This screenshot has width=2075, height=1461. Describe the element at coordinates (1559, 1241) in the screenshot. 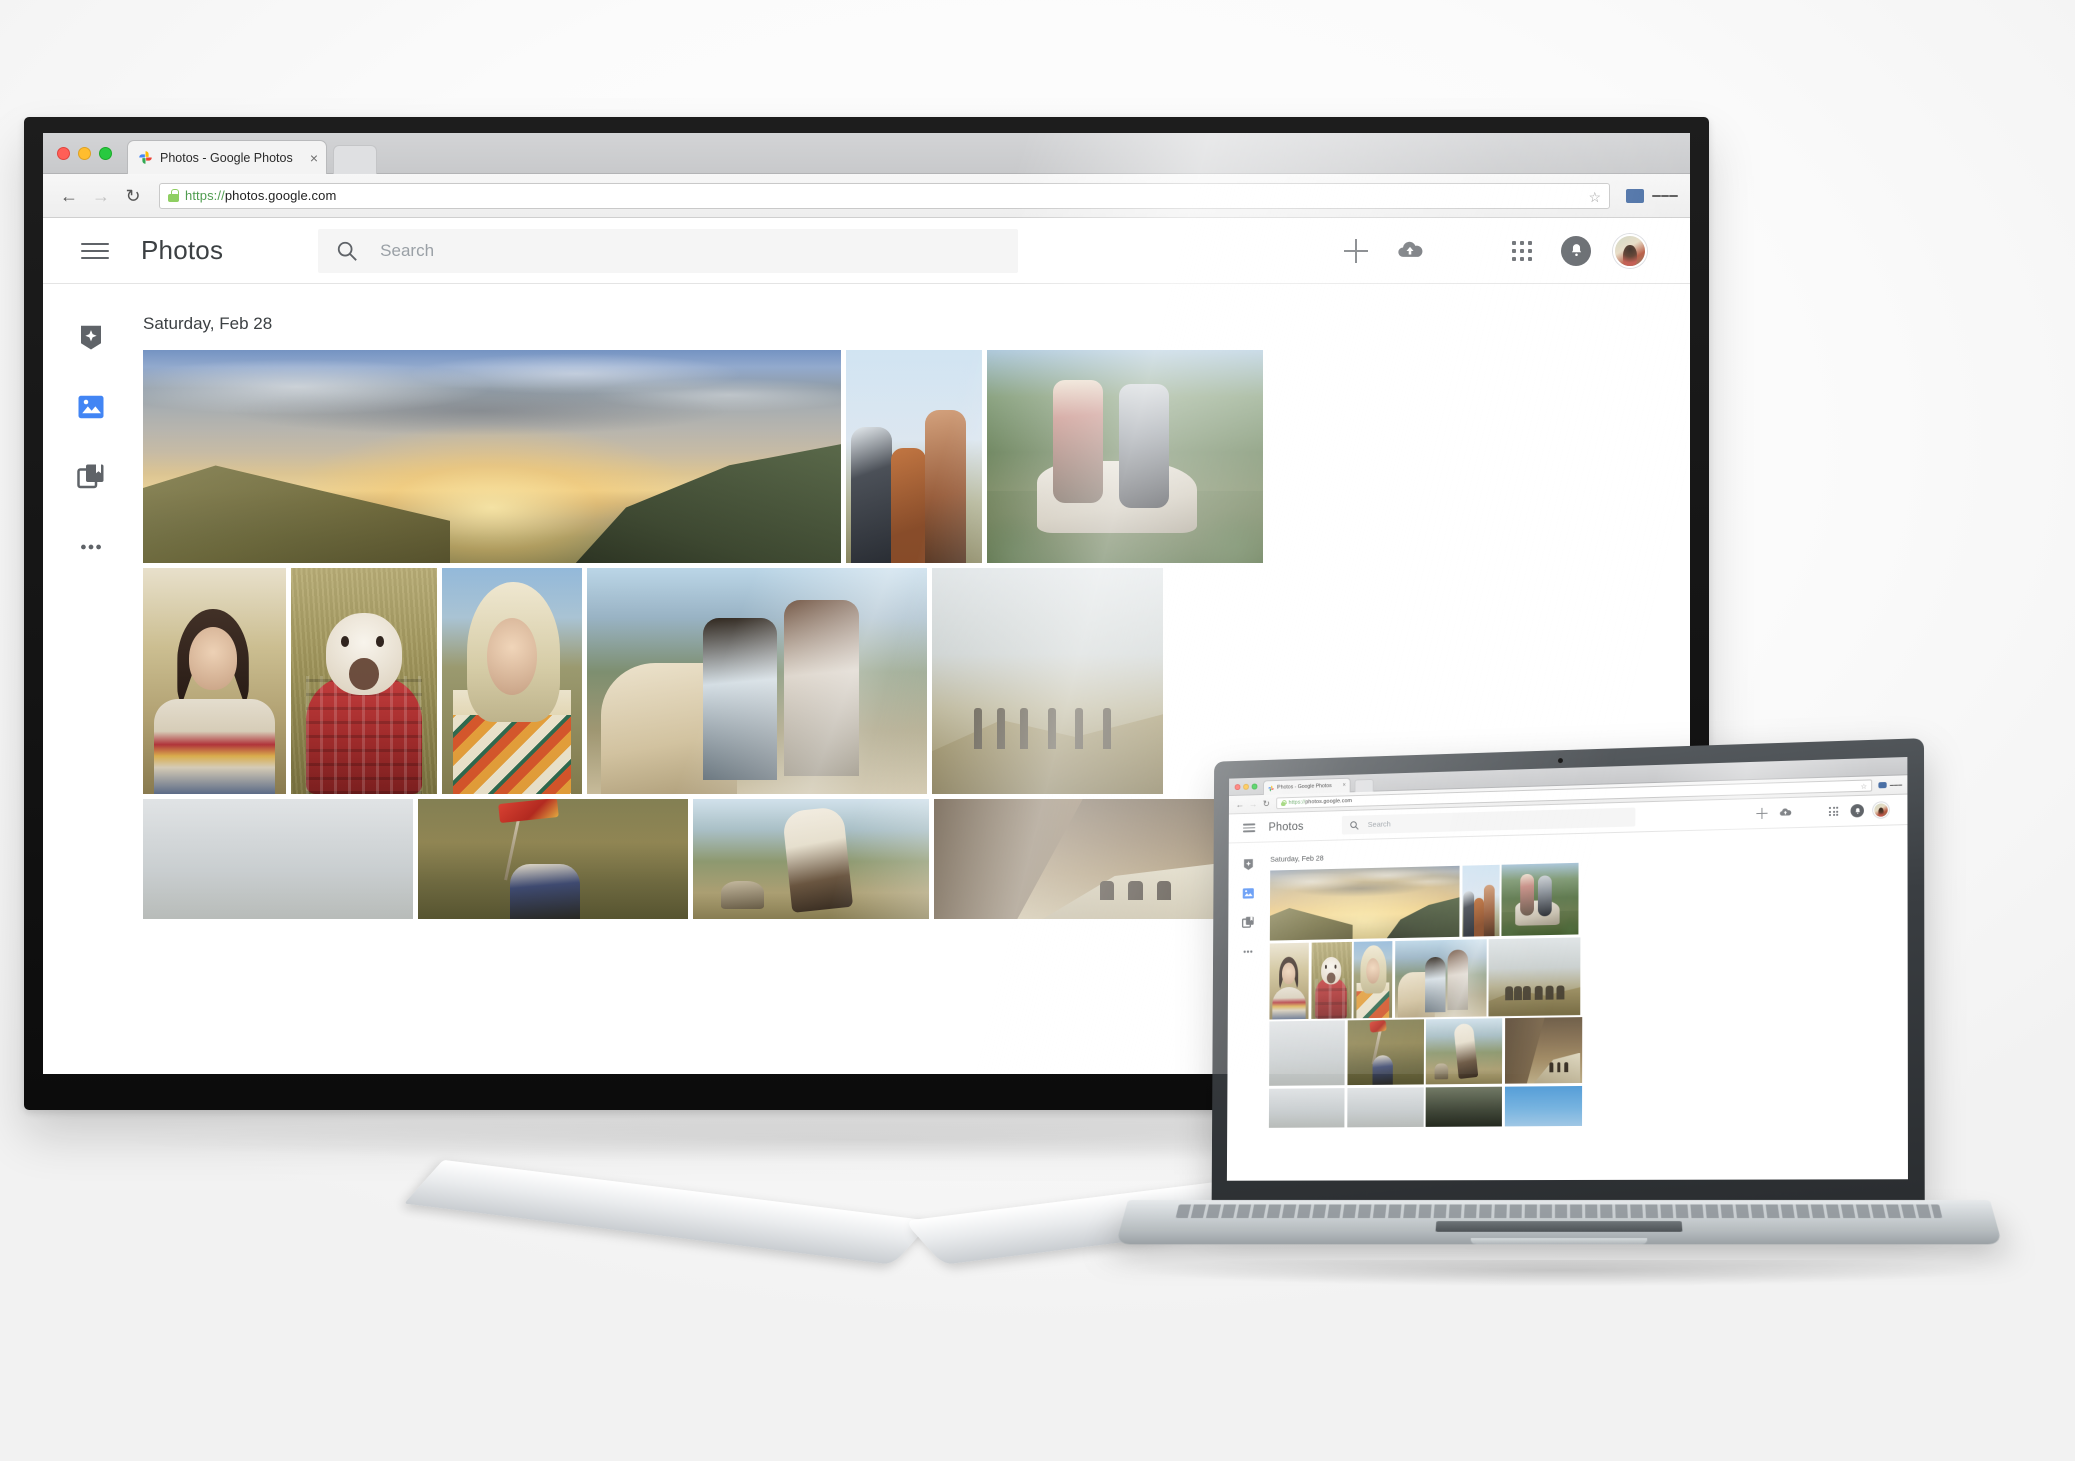

I see `laptop-lid-notch` at that location.